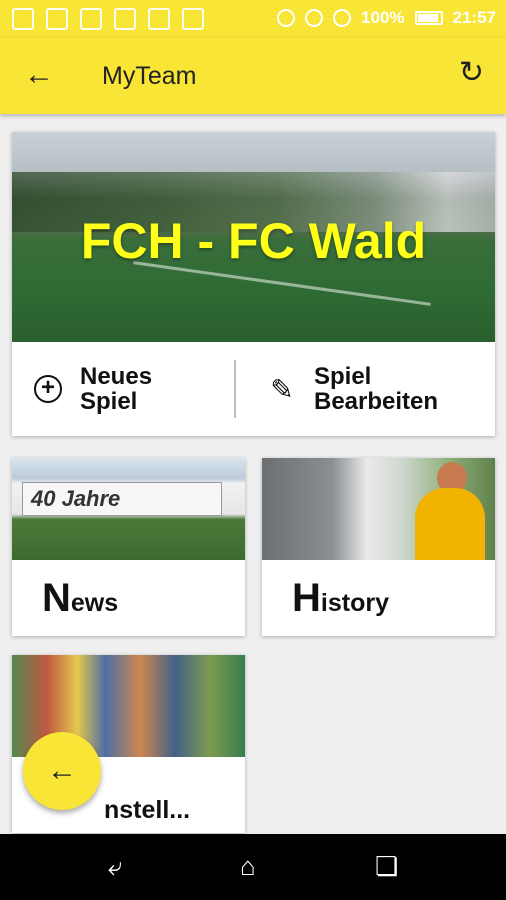 The image size is (506, 900). What do you see at coordinates (116, 389) in the screenshot?
I see `new-game-label: Neues Spiel` at bounding box center [116, 389].